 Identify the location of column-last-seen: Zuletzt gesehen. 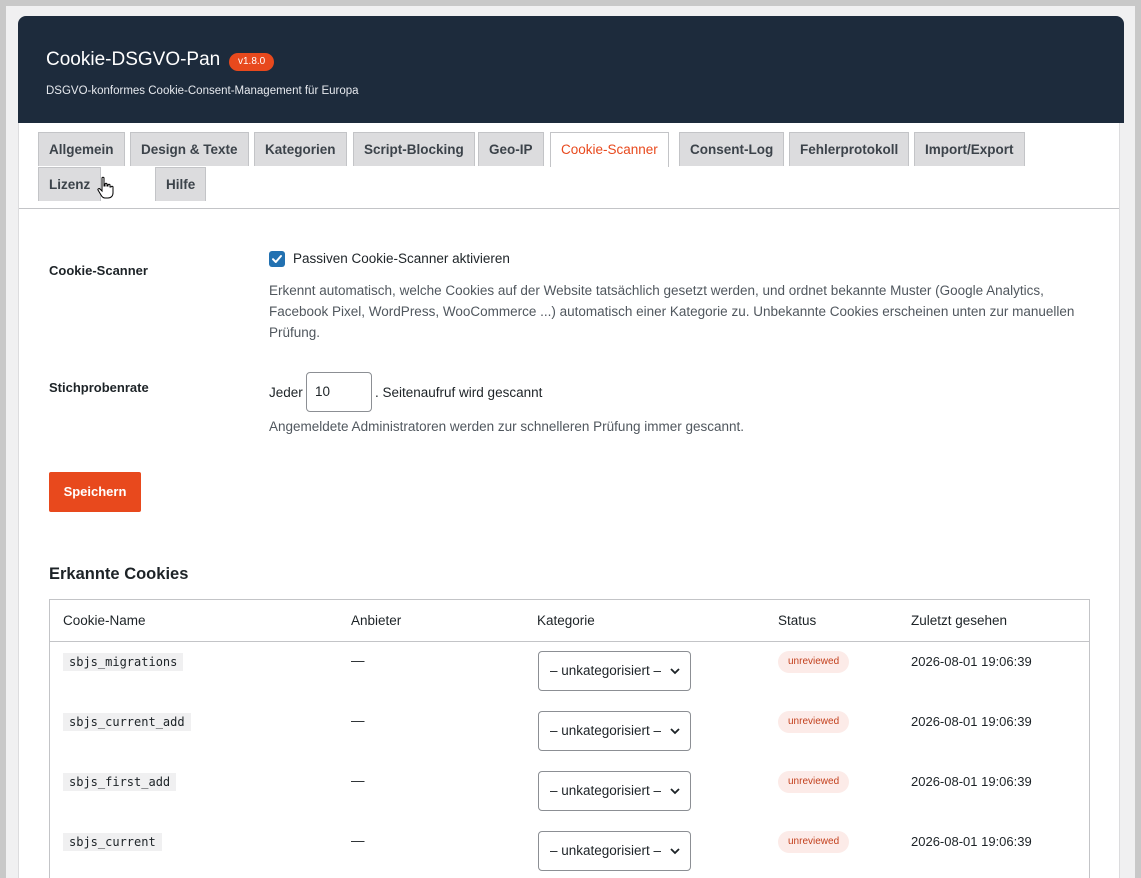
(959, 620).